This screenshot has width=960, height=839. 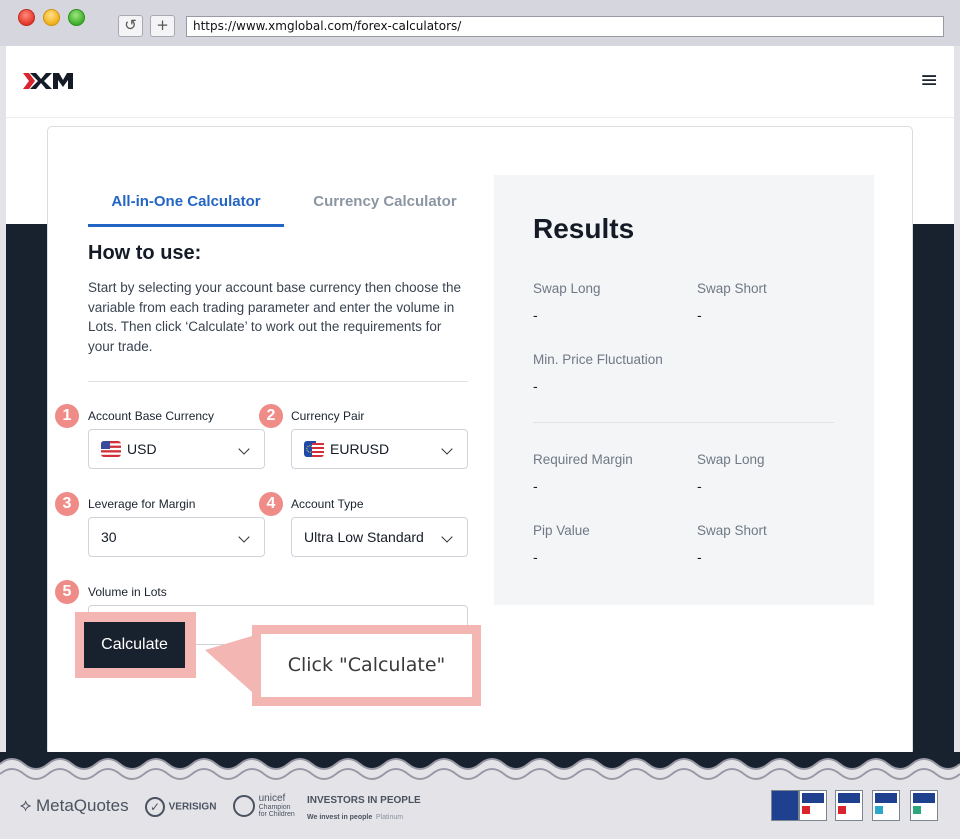 I want to click on leverage-value: 30, so click(x=109, y=537).